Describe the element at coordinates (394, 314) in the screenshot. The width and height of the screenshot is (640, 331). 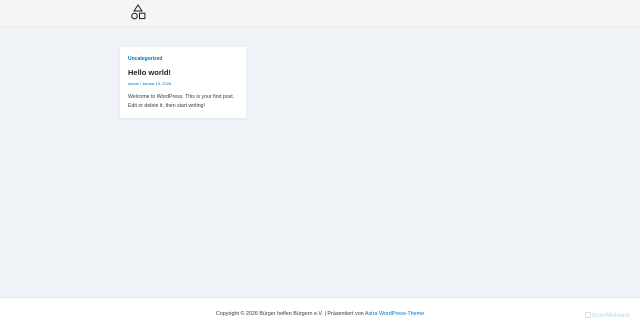
I see `theme-link: Astra WordPress-Theme` at that location.